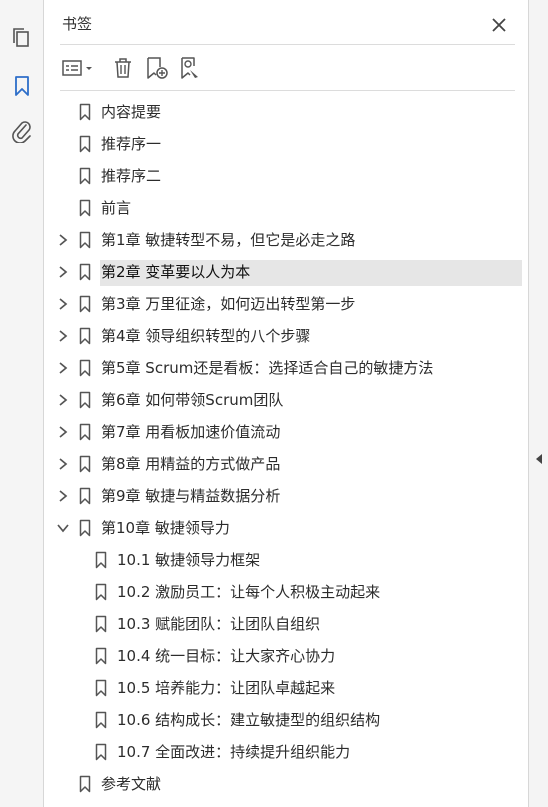 This screenshot has width=548, height=807. I want to click on bookmark-item: 推荐序一, so click(285, 144).